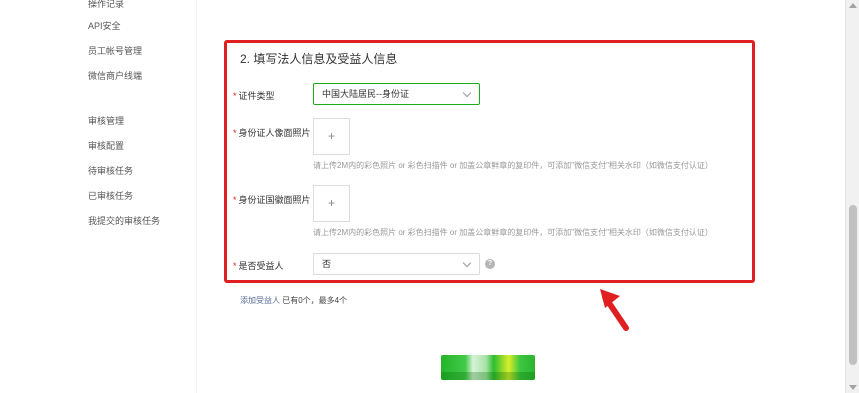  Describe the element at coordinates (106, 145) in the screenshot. I see `sidebar-item-review-config: 审核配置` at that location.